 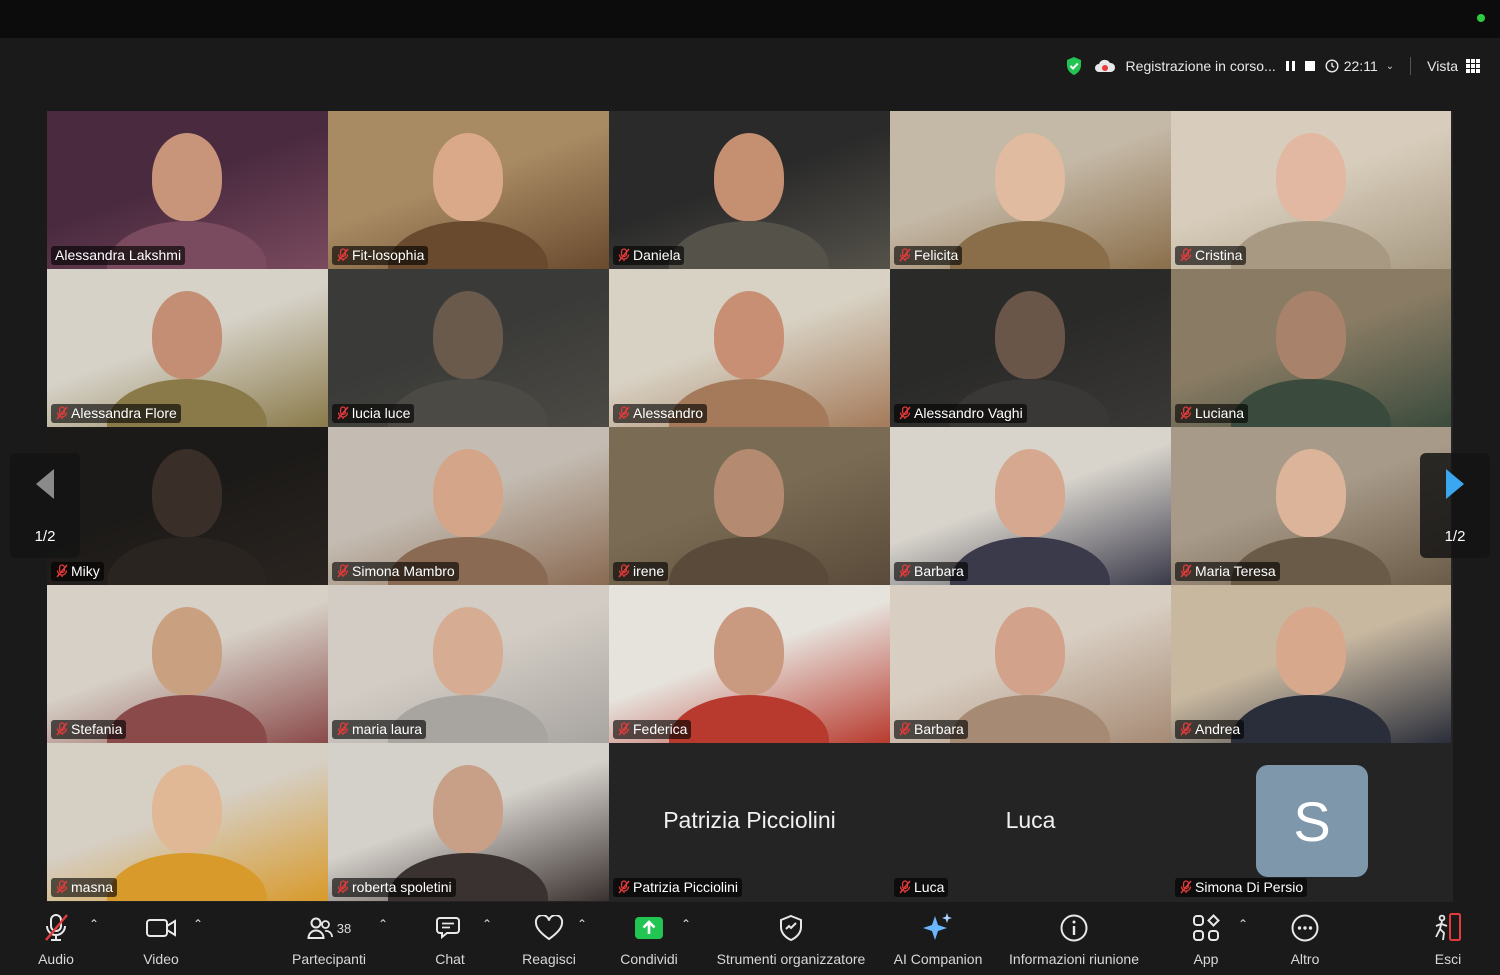 I want to click on participant-tile: Cristina, so click(x=1311, y=190).